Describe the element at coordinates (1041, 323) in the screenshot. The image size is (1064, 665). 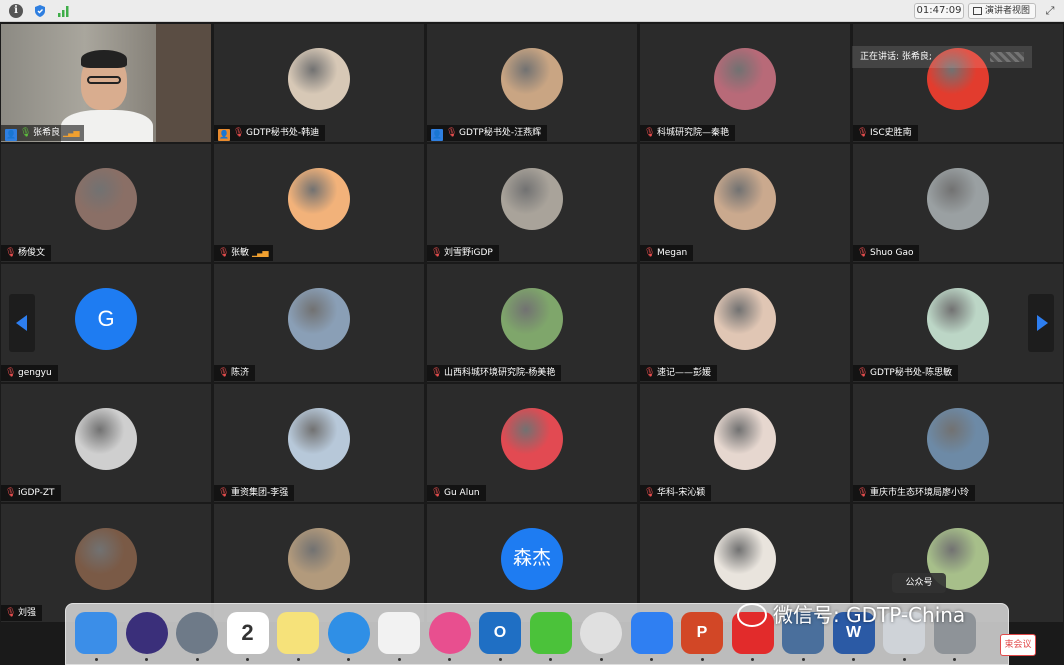
I see `next-page-button` at that location.